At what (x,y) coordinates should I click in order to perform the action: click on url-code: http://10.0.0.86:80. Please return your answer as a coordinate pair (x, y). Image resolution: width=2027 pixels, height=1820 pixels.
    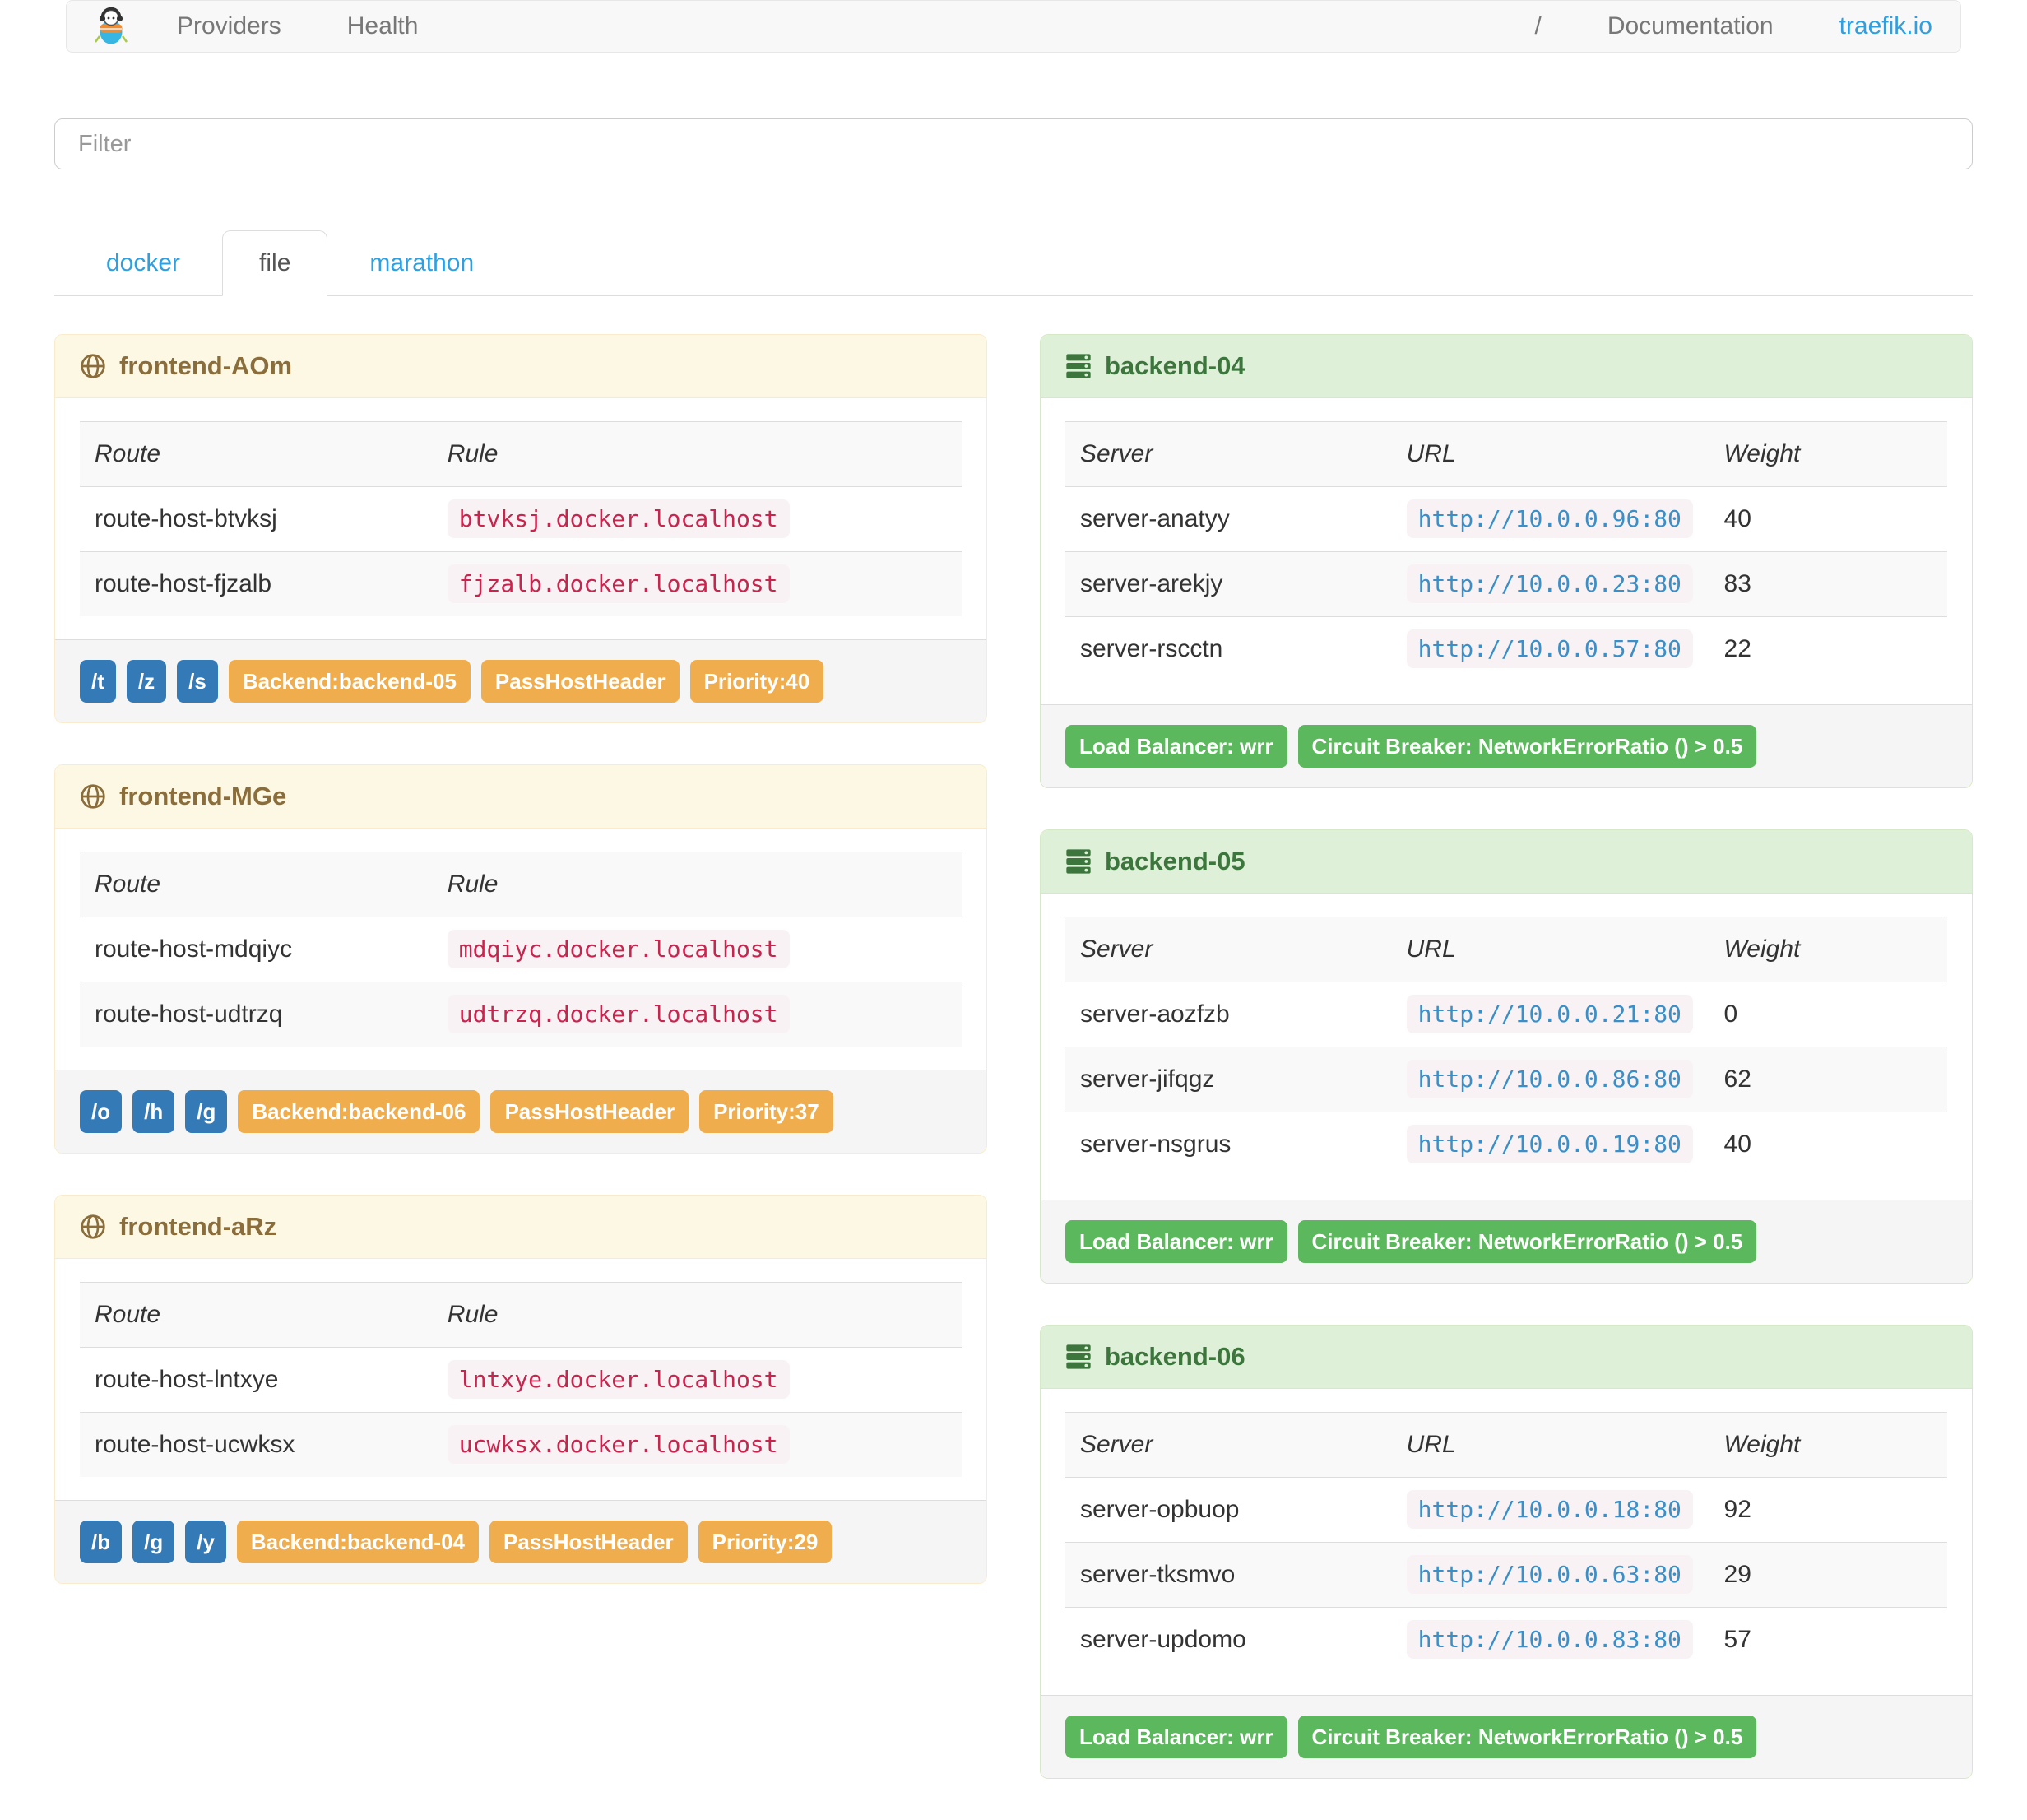
    Looking at the image, I should click on (1550, 1079).